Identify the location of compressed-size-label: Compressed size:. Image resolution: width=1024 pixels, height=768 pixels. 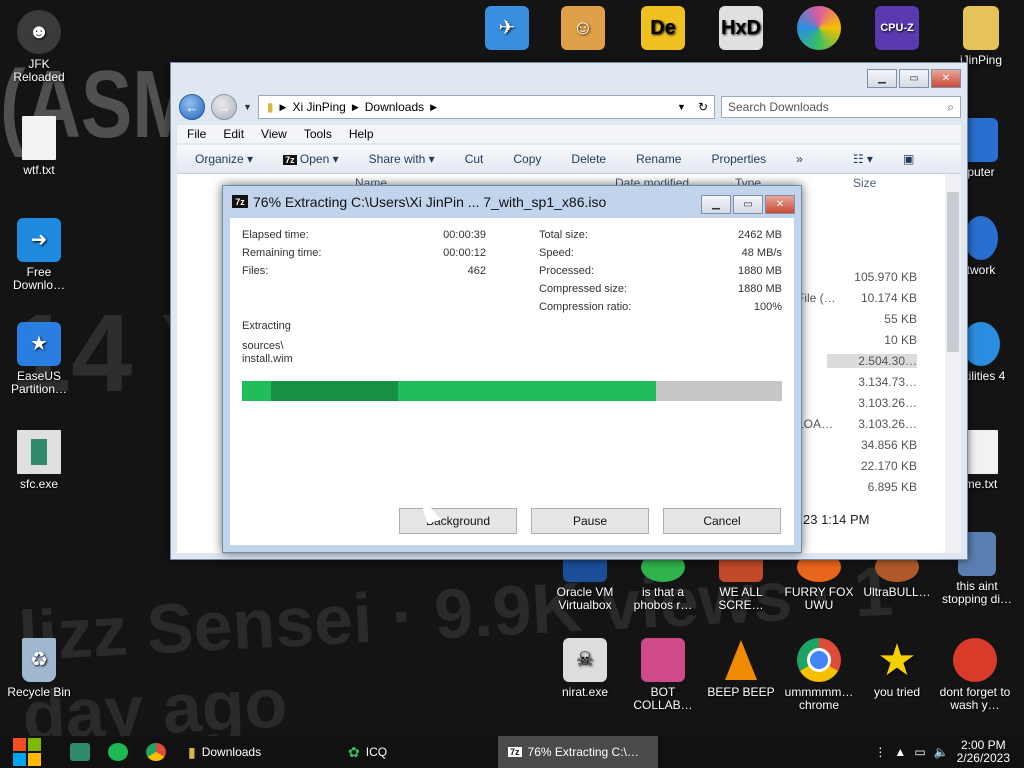
(583, 289).